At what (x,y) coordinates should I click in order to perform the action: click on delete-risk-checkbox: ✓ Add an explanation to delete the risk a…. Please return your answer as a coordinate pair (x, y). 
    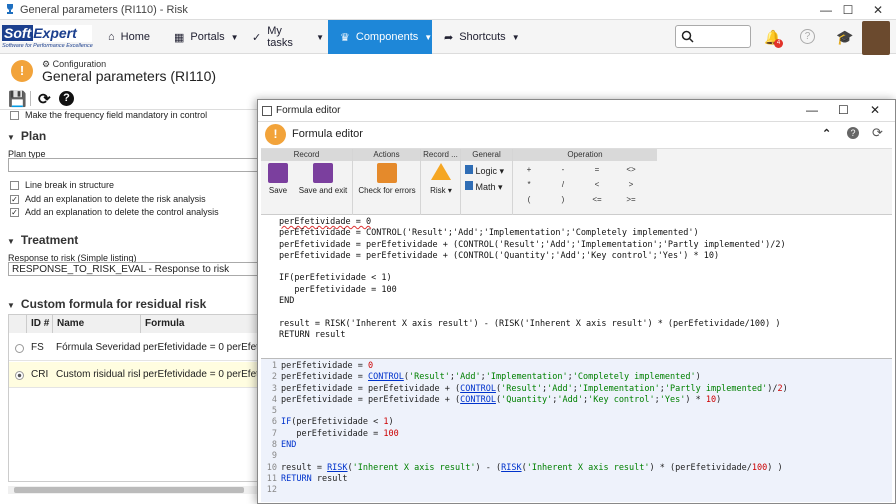
    Looking at the image, I should click on (108, 199).